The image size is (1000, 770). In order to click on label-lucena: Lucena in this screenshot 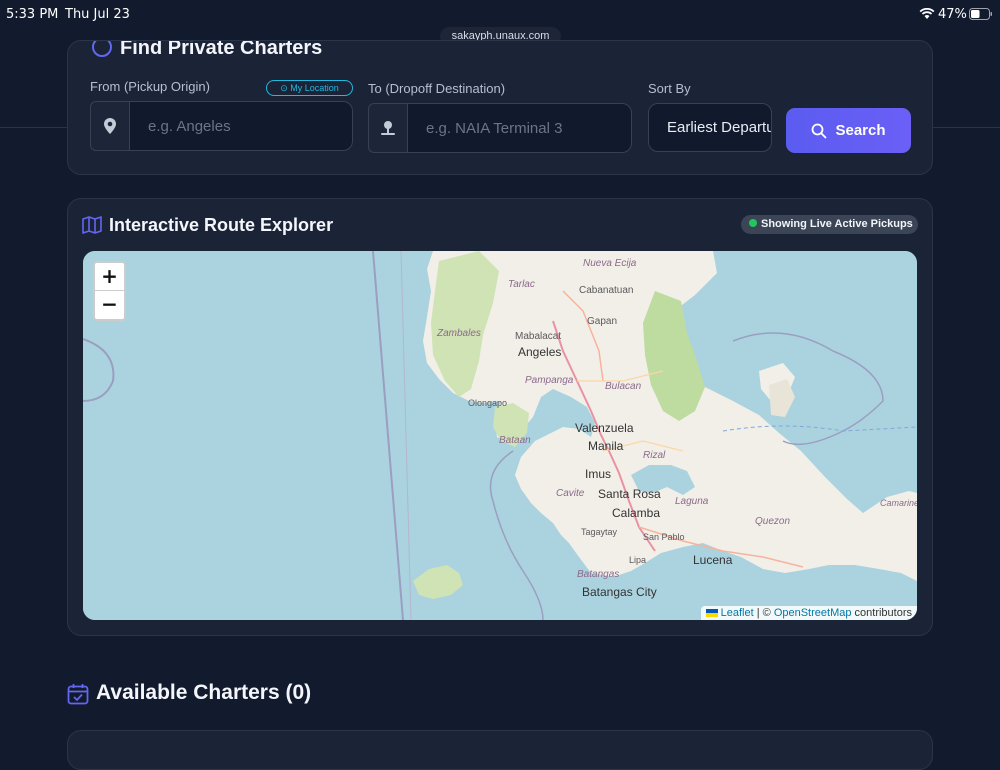, I will do `click(713, 560)`.